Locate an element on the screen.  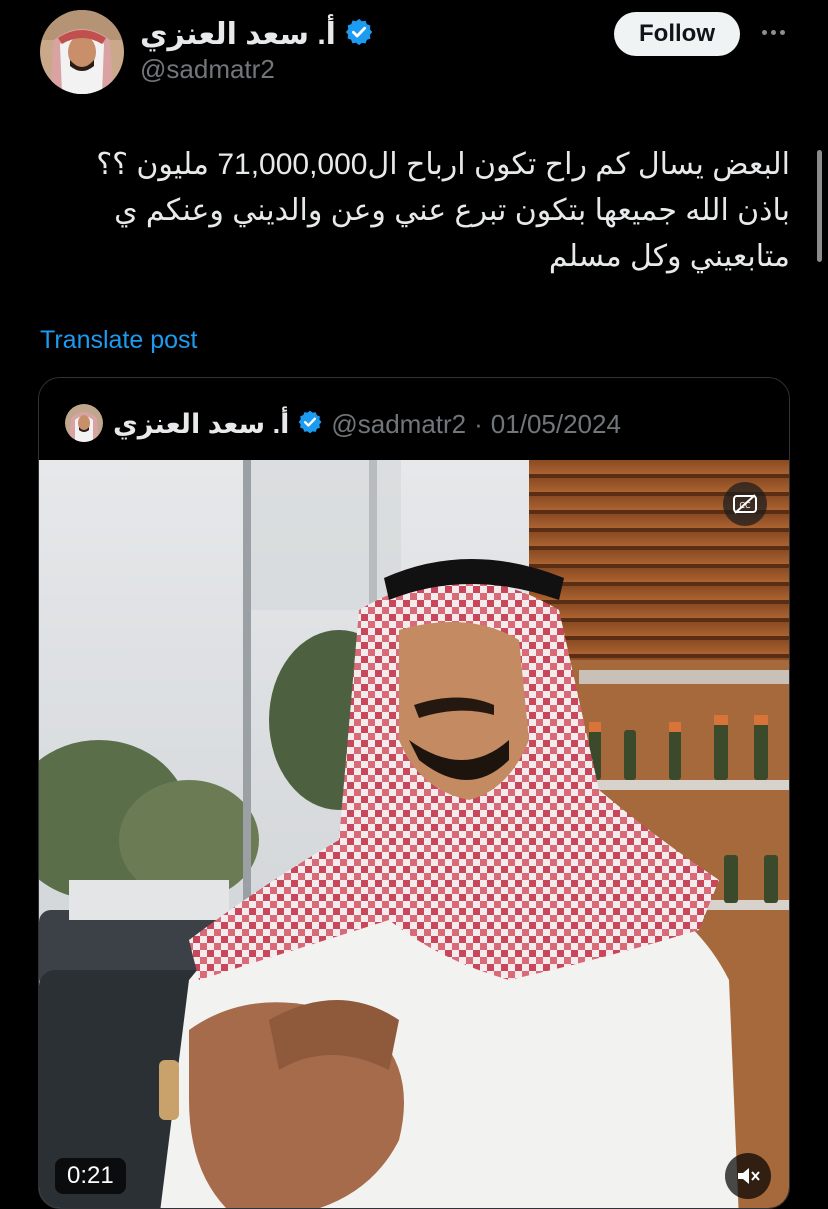
quoted-post-date: 01/05/2024 is located at coordinates (555, 423).